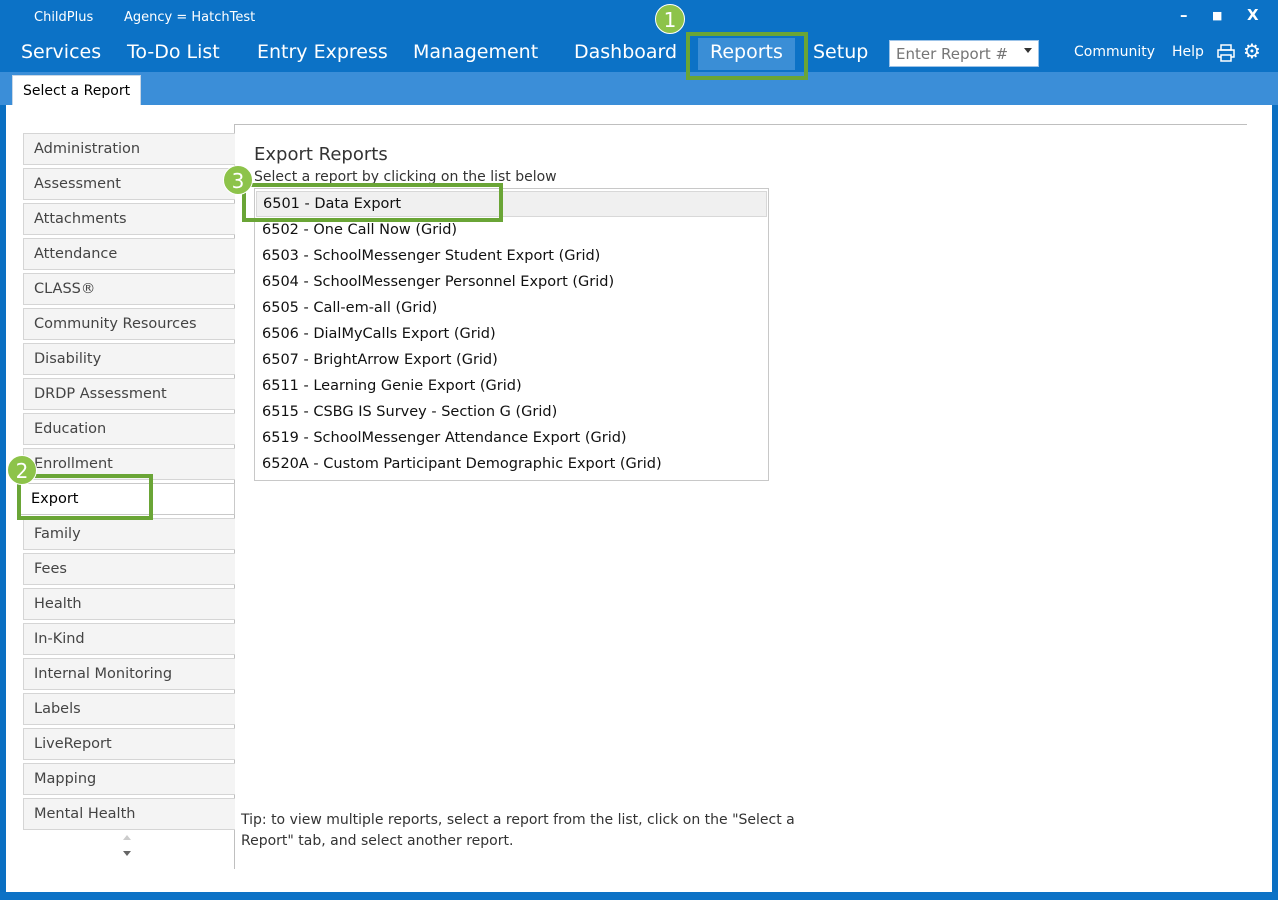 The width and height of the screenshot is (1278, 900). What do you see at coordinates (64, 17) in the screenshot?
I see `app-name: ChildPlus` at bounding box center [64, 17].